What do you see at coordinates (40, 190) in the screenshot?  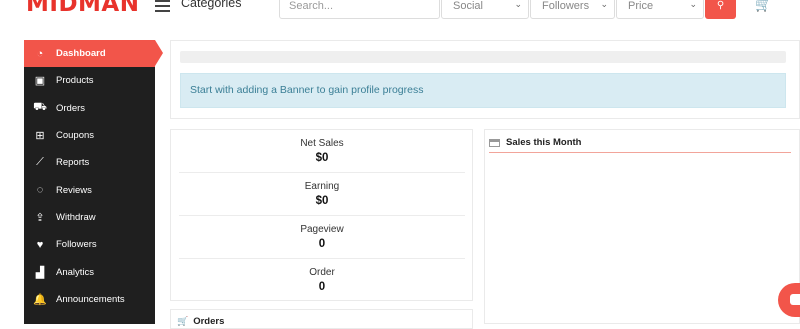 I see `comments-icon: ◌` at bounding box center [40, 190].